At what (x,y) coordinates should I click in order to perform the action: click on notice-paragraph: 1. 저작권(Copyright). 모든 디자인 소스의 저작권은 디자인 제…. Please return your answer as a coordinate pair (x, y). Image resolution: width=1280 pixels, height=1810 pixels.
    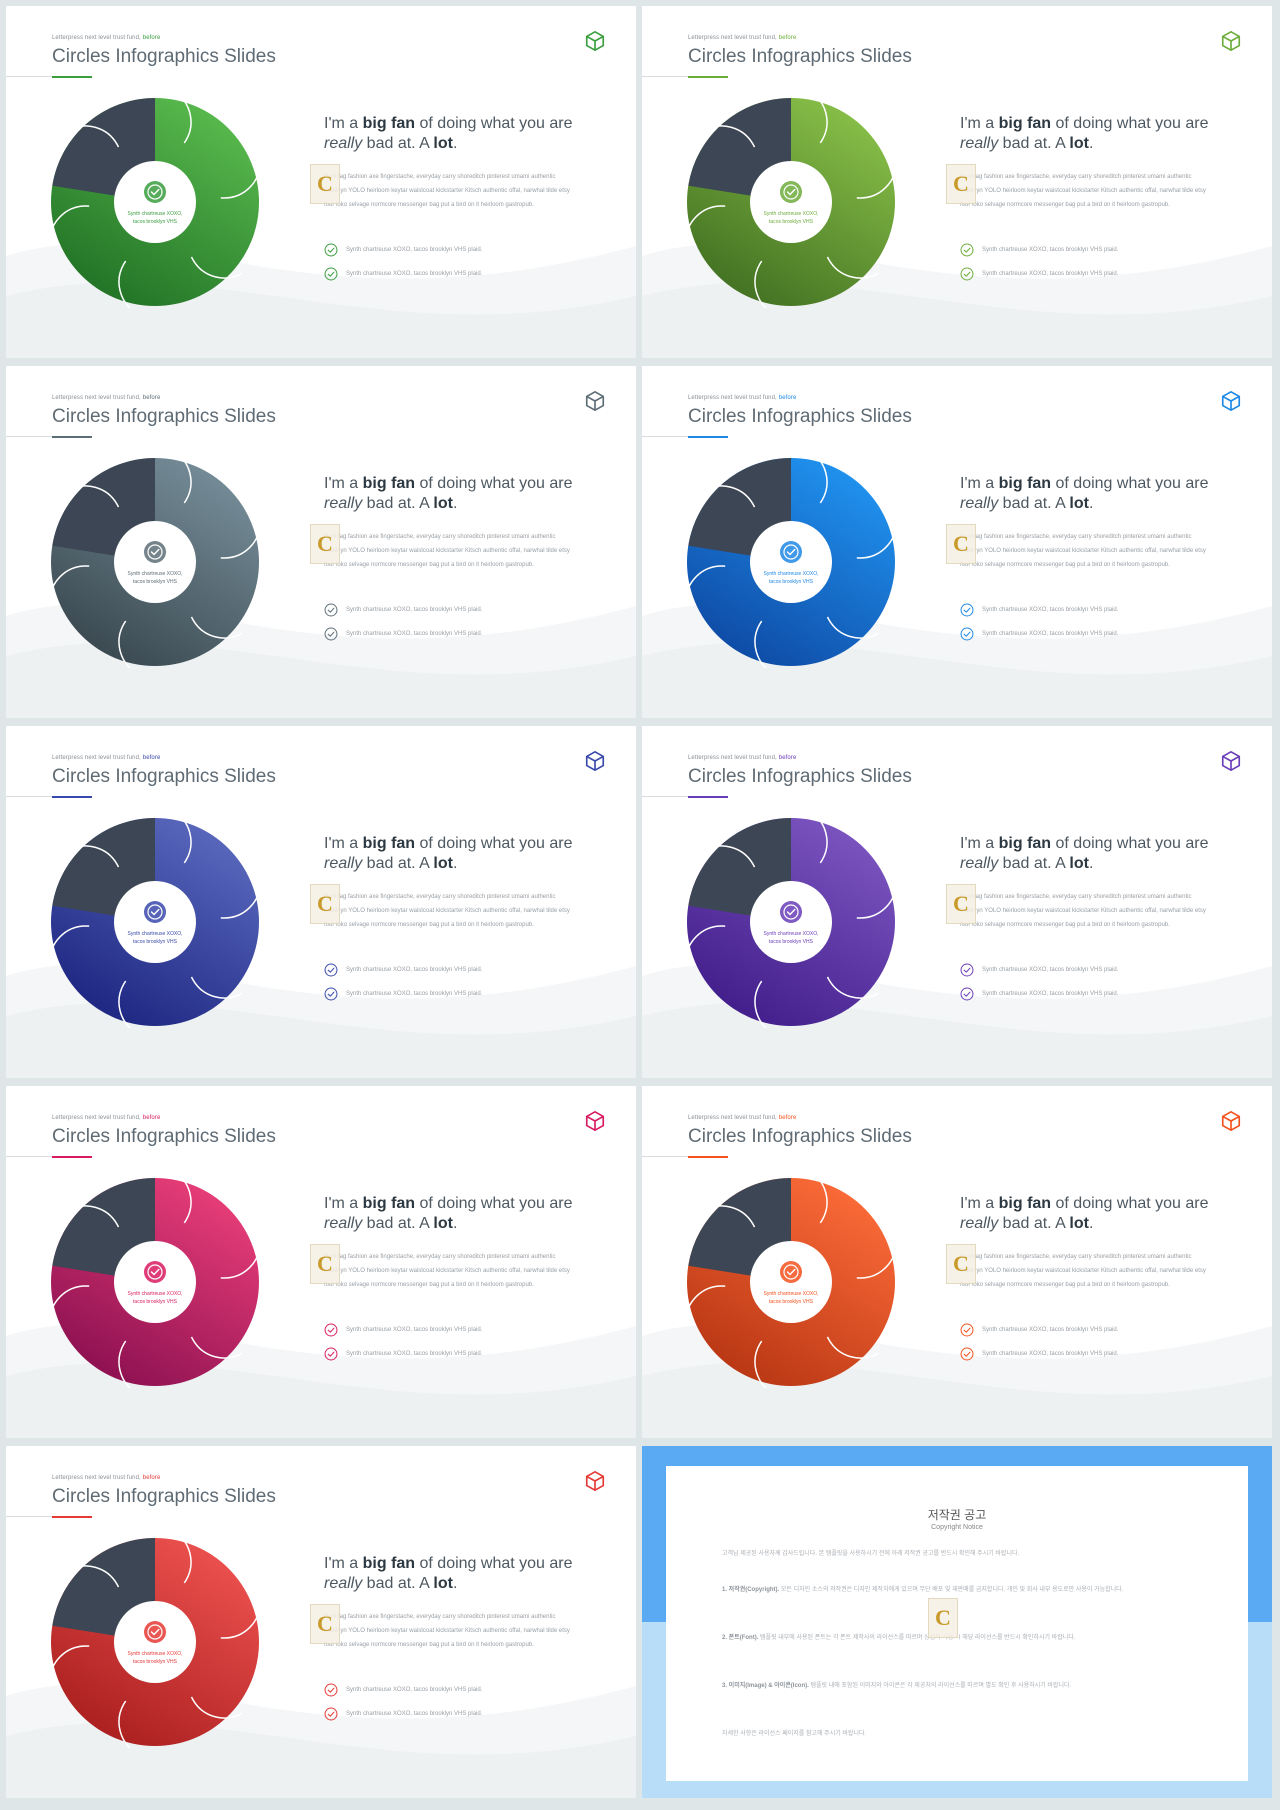
    Looking at the image, I should click on (957, 1590).